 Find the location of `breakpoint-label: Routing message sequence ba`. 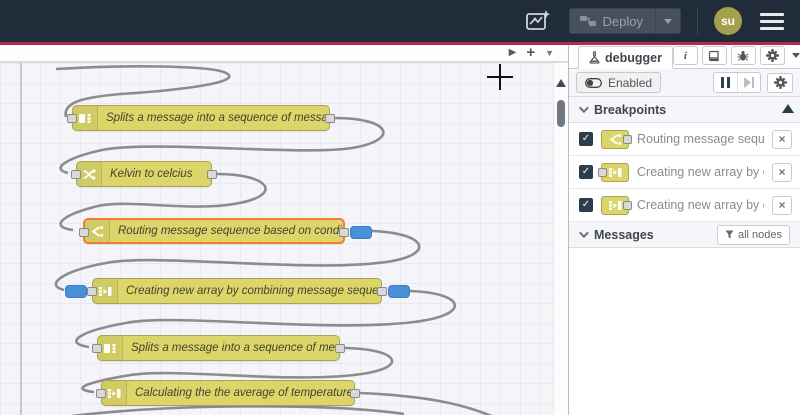

breakpoint-label: Routing message sequence ba is located at coordinates (700, 139).